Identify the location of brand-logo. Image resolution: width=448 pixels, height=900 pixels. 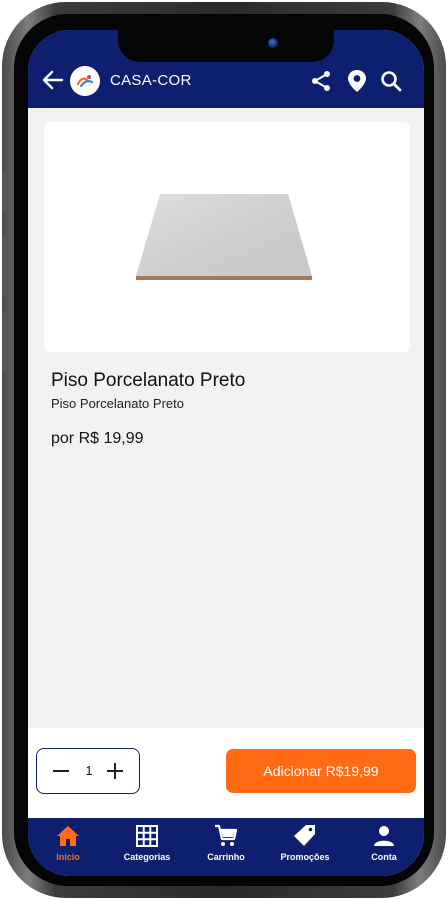
(85, 81).